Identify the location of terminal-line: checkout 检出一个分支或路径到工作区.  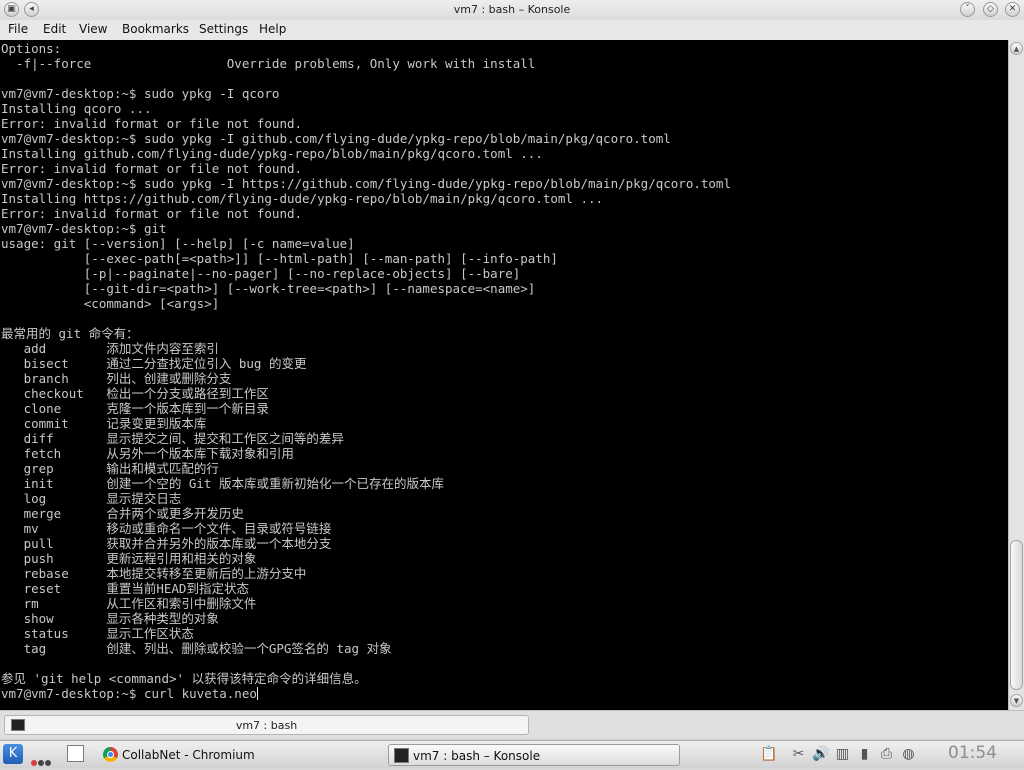
(135, 393).